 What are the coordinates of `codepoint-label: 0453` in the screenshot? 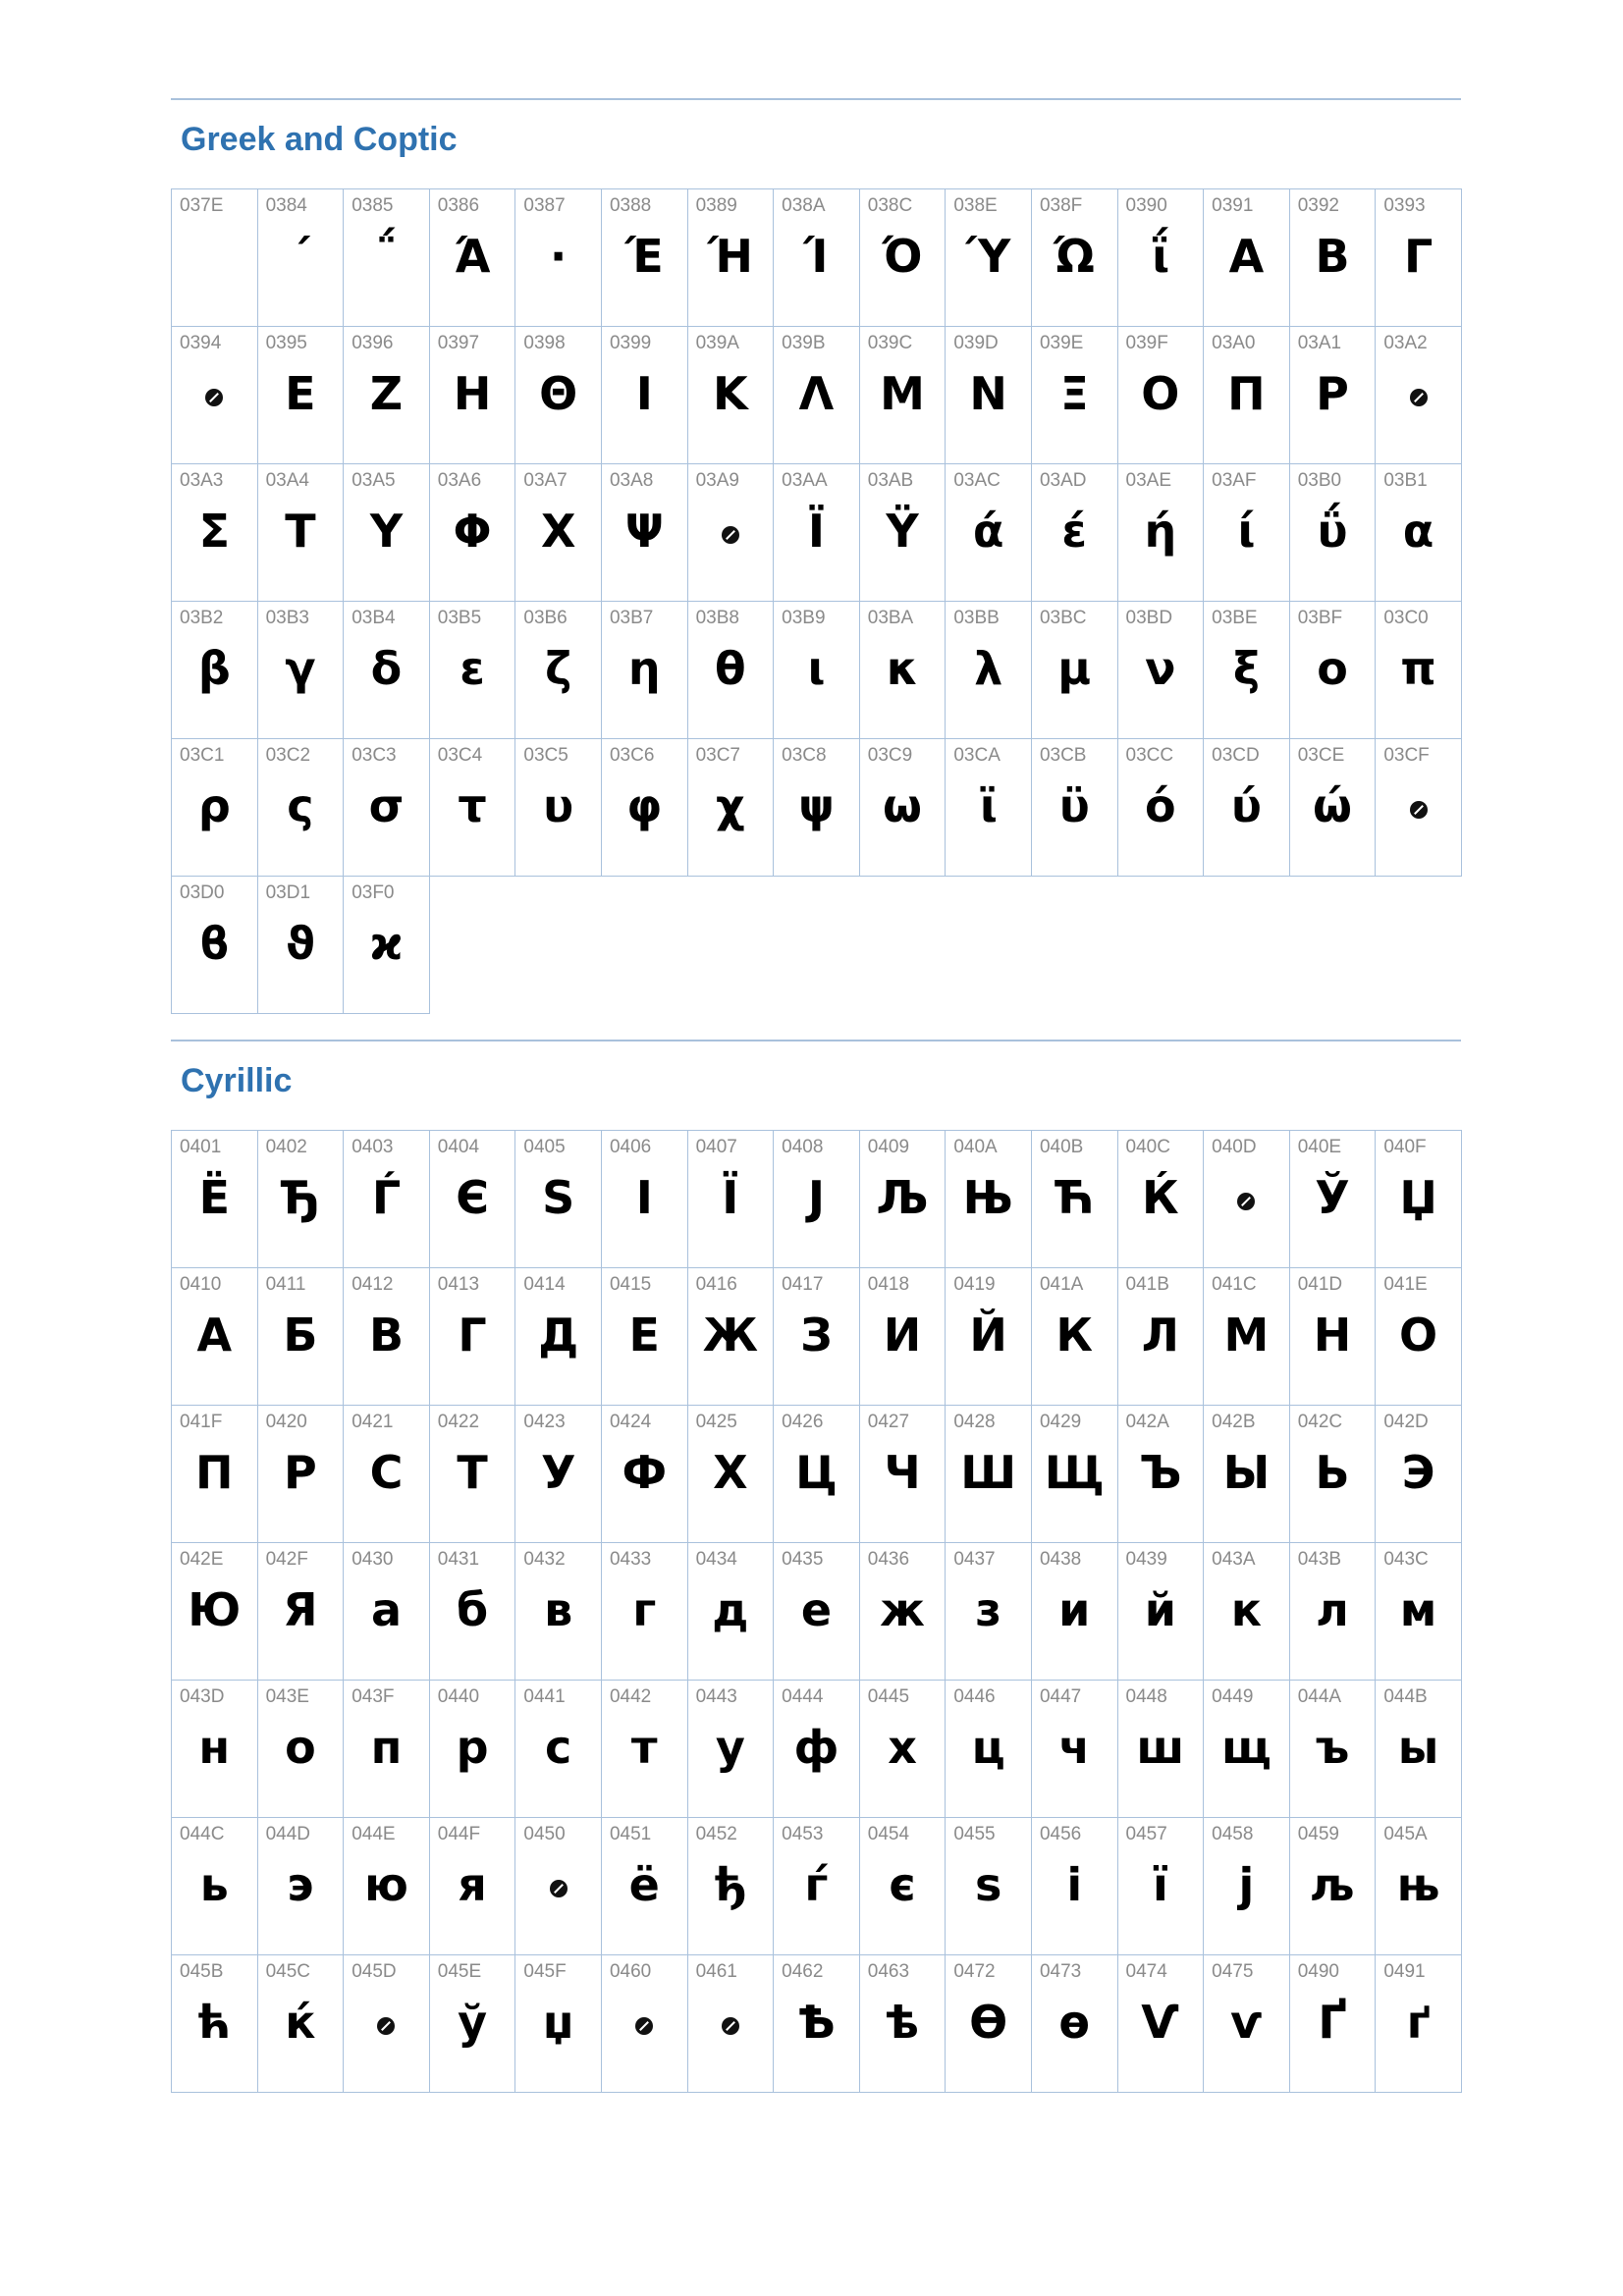 It's located at (803, 1834).